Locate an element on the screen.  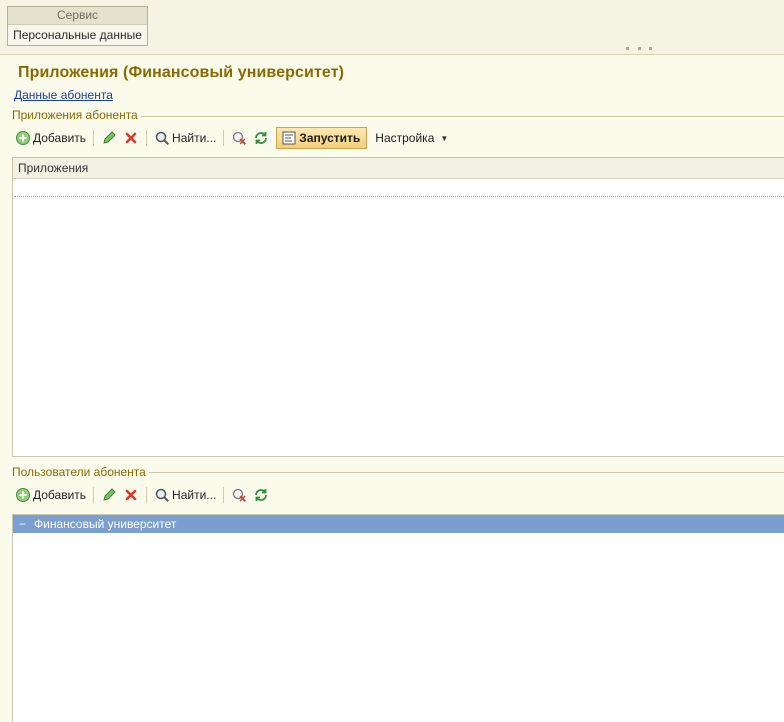
section-menu: Сервис Персональные данные is located at coordinates (77, 26).